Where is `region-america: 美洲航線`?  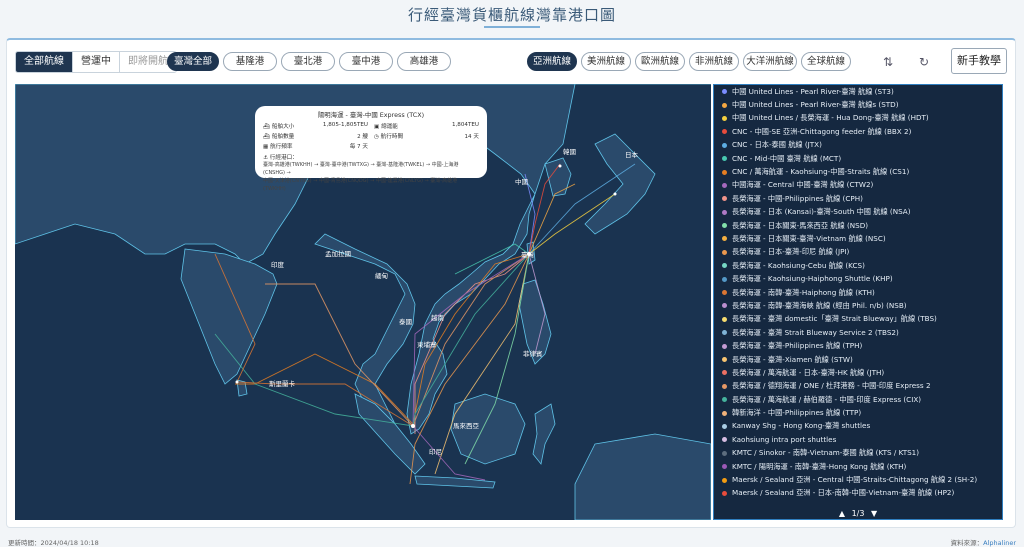 region-america: 美洲航線 is located at coordinates (606, 61).